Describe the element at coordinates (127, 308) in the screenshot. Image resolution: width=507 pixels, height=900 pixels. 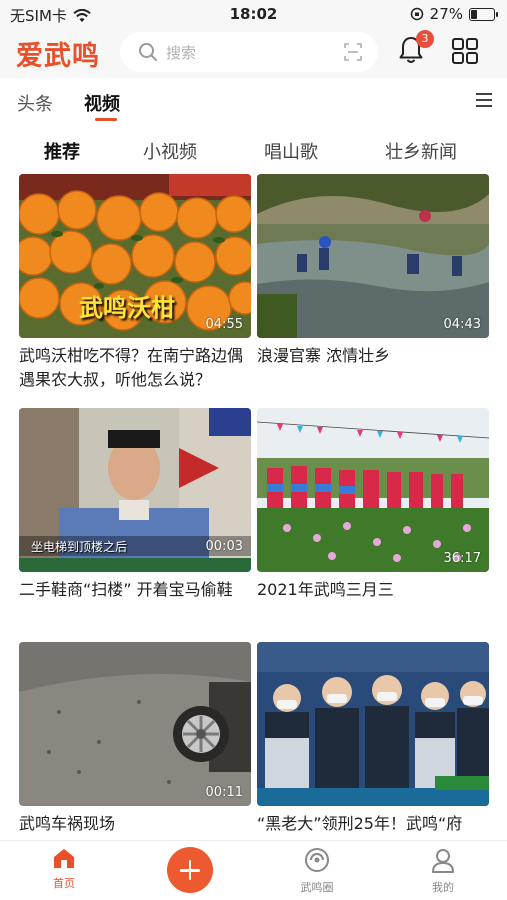
I see `thumbnail-overlay-text: 武鸣沃柑` at that location.